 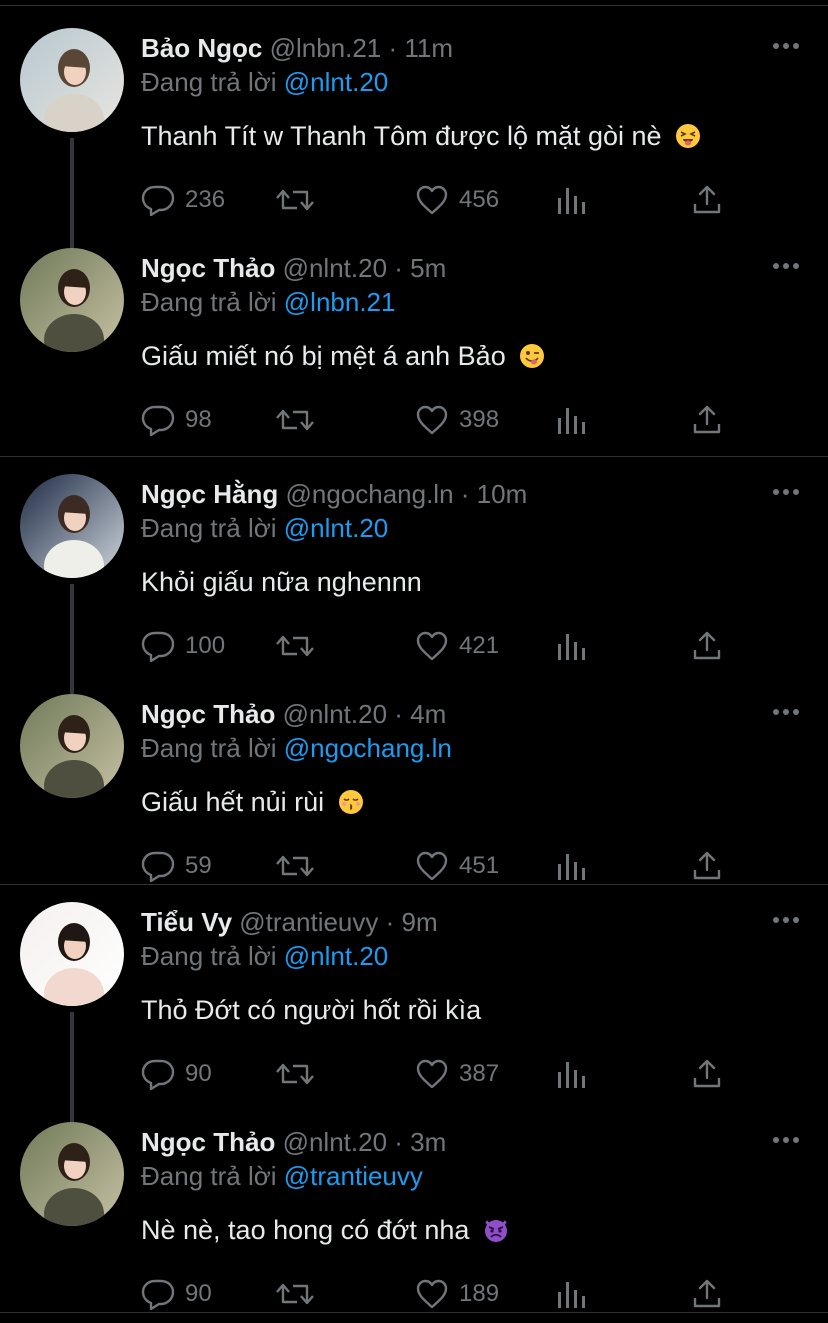 What do you see at coordinates (329, 48) in the screenshot?
I see `author-handle: @lnbn.21` at bounding box center [329, 48].